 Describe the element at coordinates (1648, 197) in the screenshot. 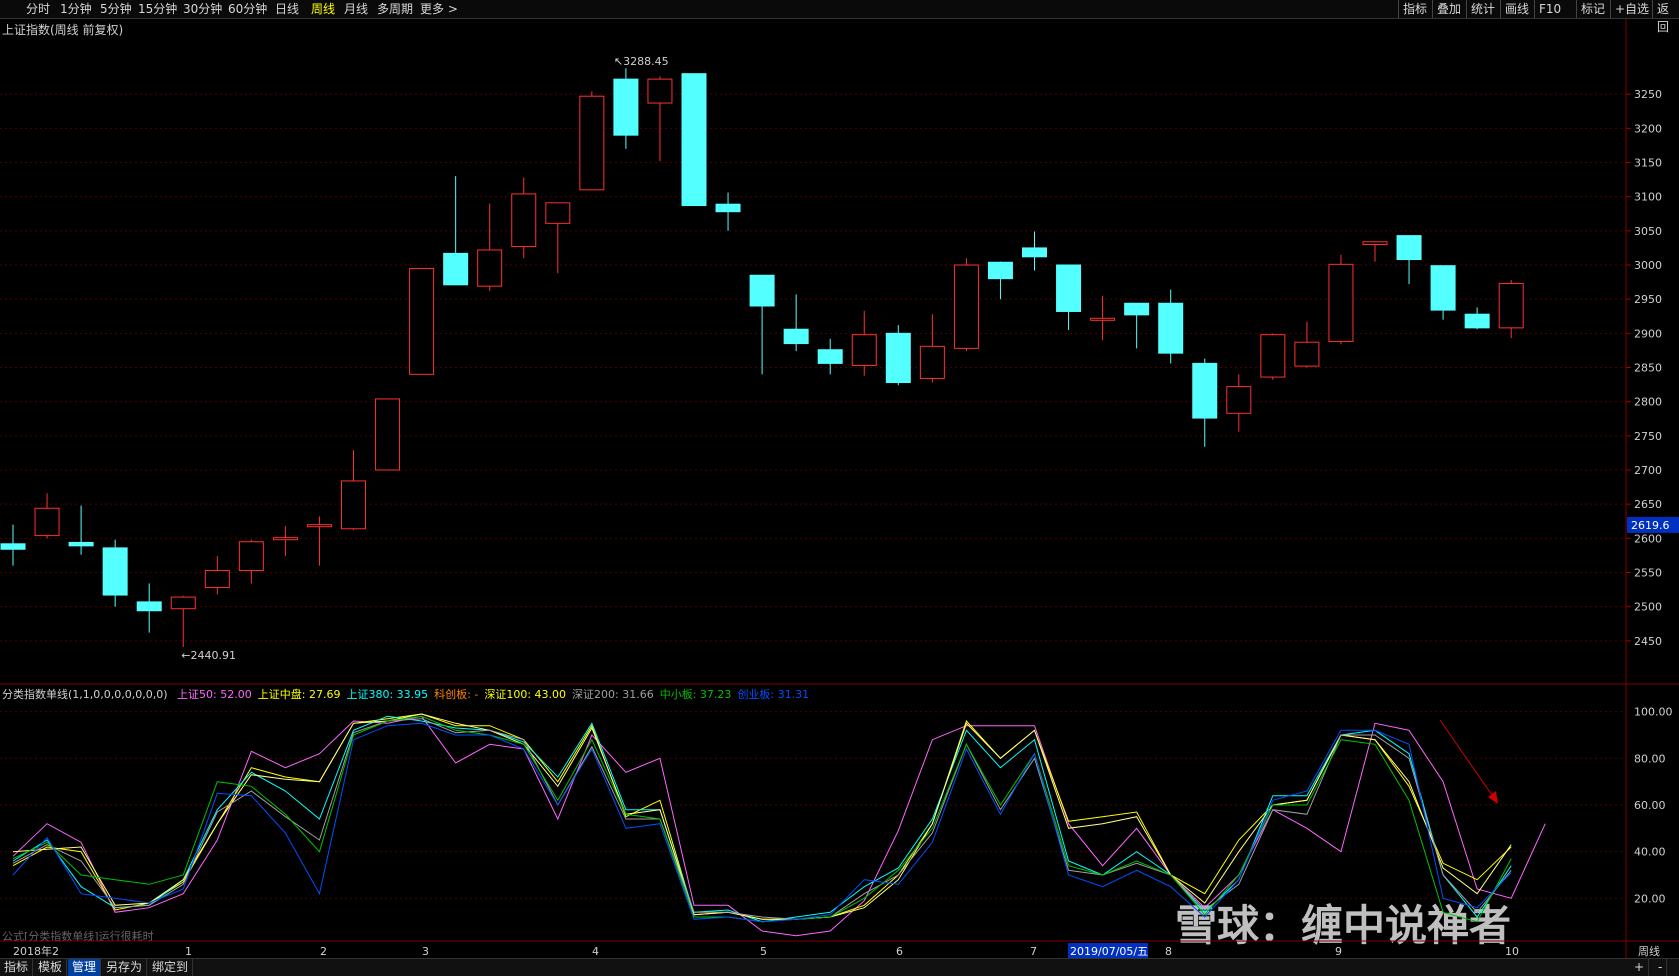

I see `main-tick-label-13: 3100` at that location.